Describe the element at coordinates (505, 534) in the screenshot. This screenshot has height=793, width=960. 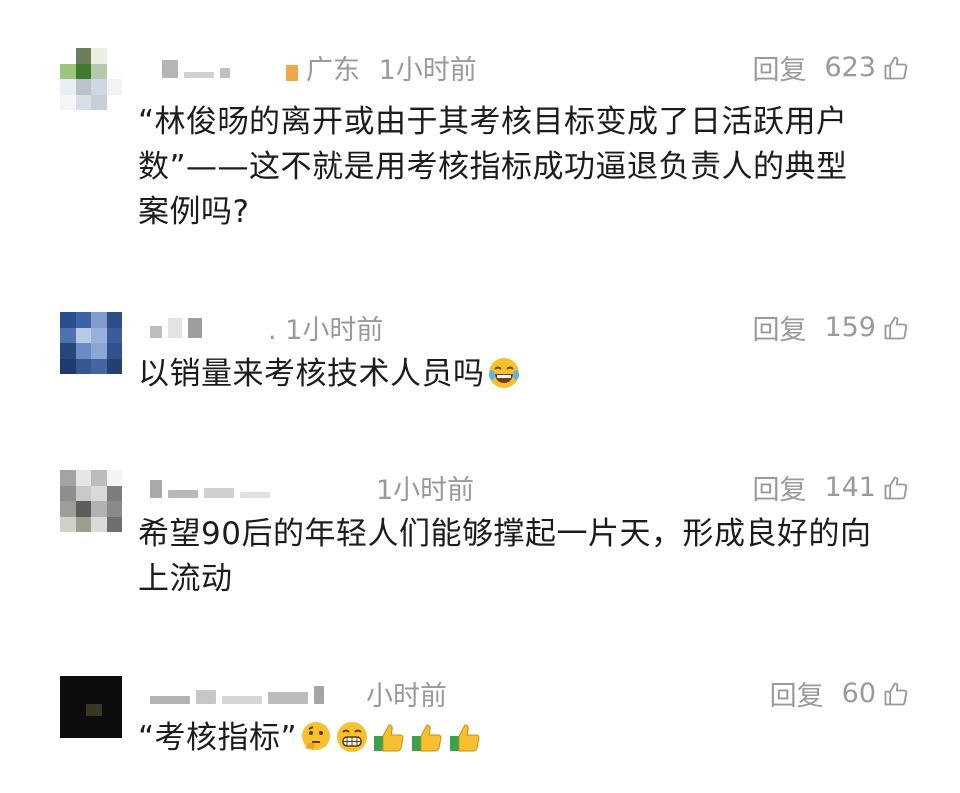
I see `comment-text-line: 希望90后的年轻人们能够撑起一片天，形成良好的向` at that location.